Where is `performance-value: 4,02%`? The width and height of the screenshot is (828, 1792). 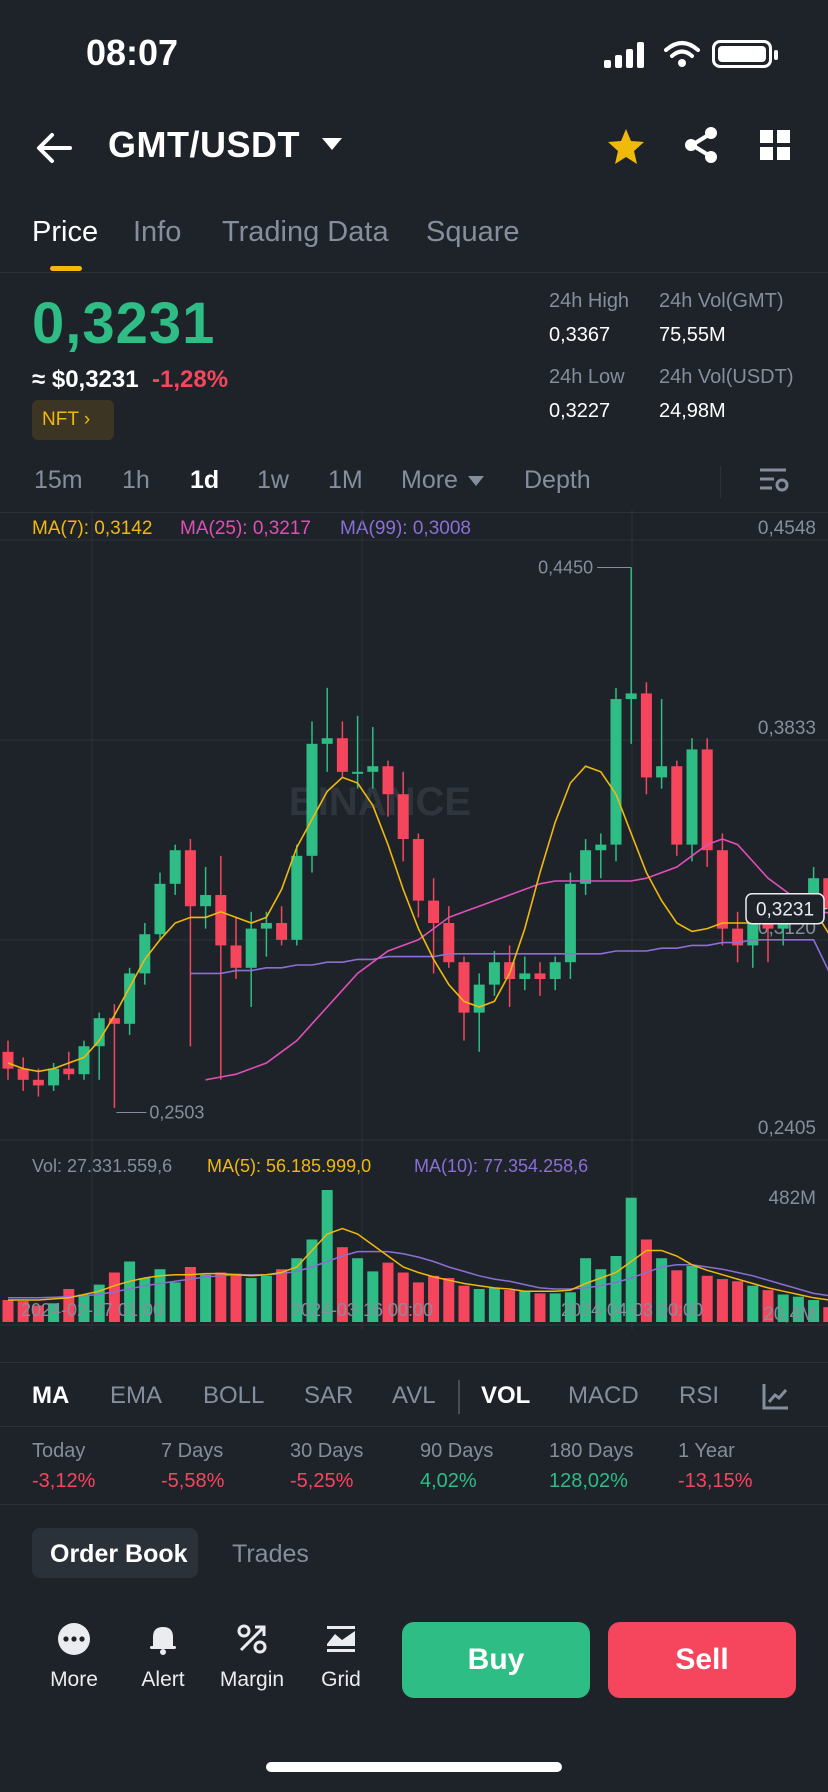 performance-value: 4,02% is located at coordinates (448, 1481).